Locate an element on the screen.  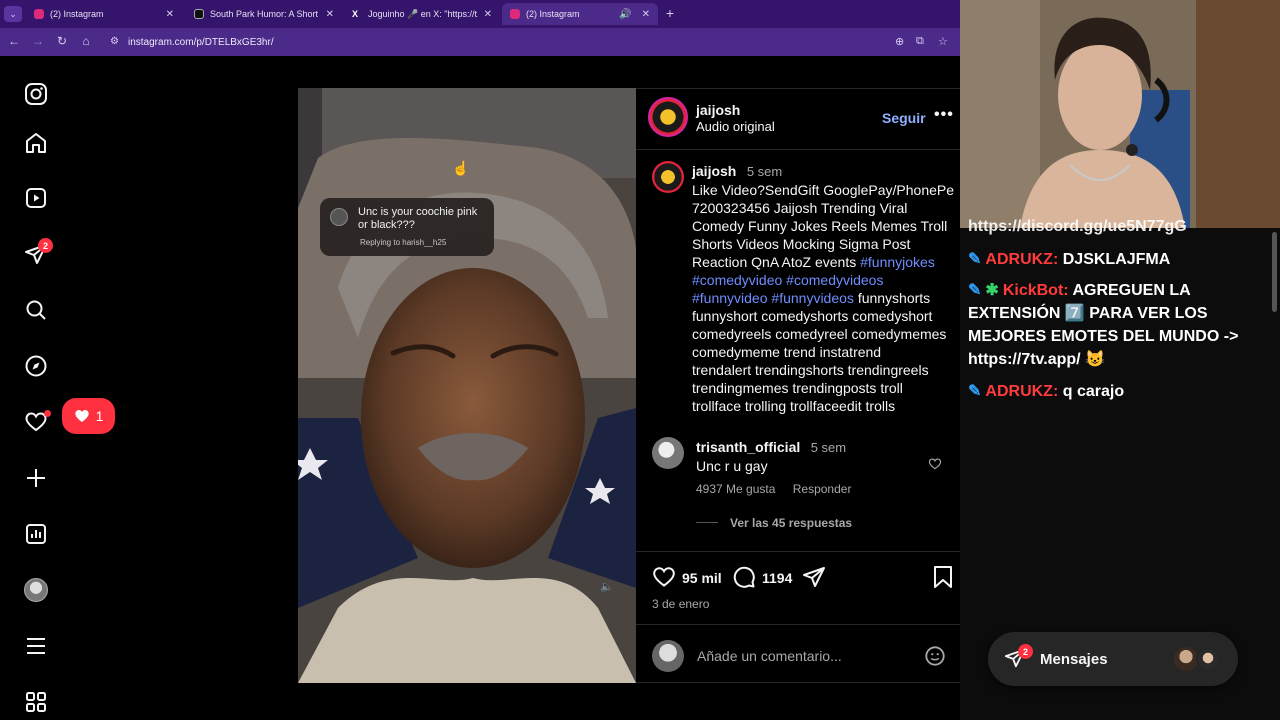
hashtag-link: #funnyjokes is located at coordinates (897, 262).